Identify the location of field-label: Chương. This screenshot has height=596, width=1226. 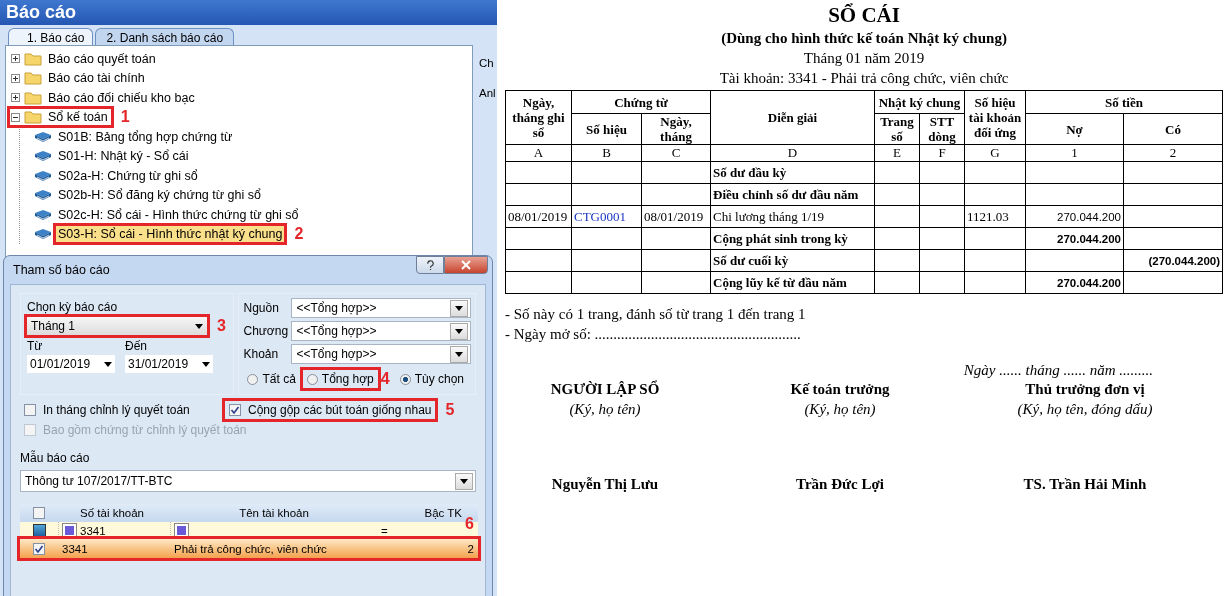
(266, 331).